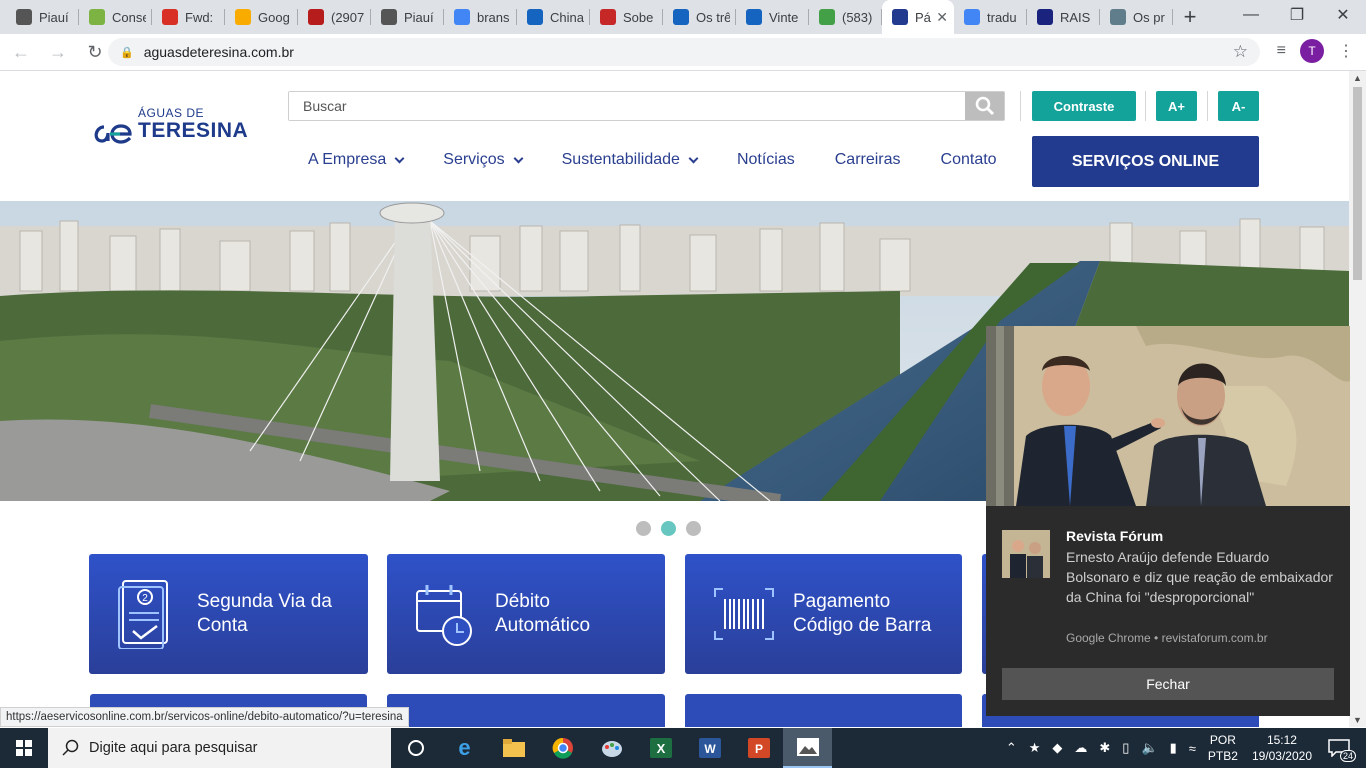  Describe the element at coordinates (1251, 15) in the screenshot. I see `minimize-button: —` at that location.